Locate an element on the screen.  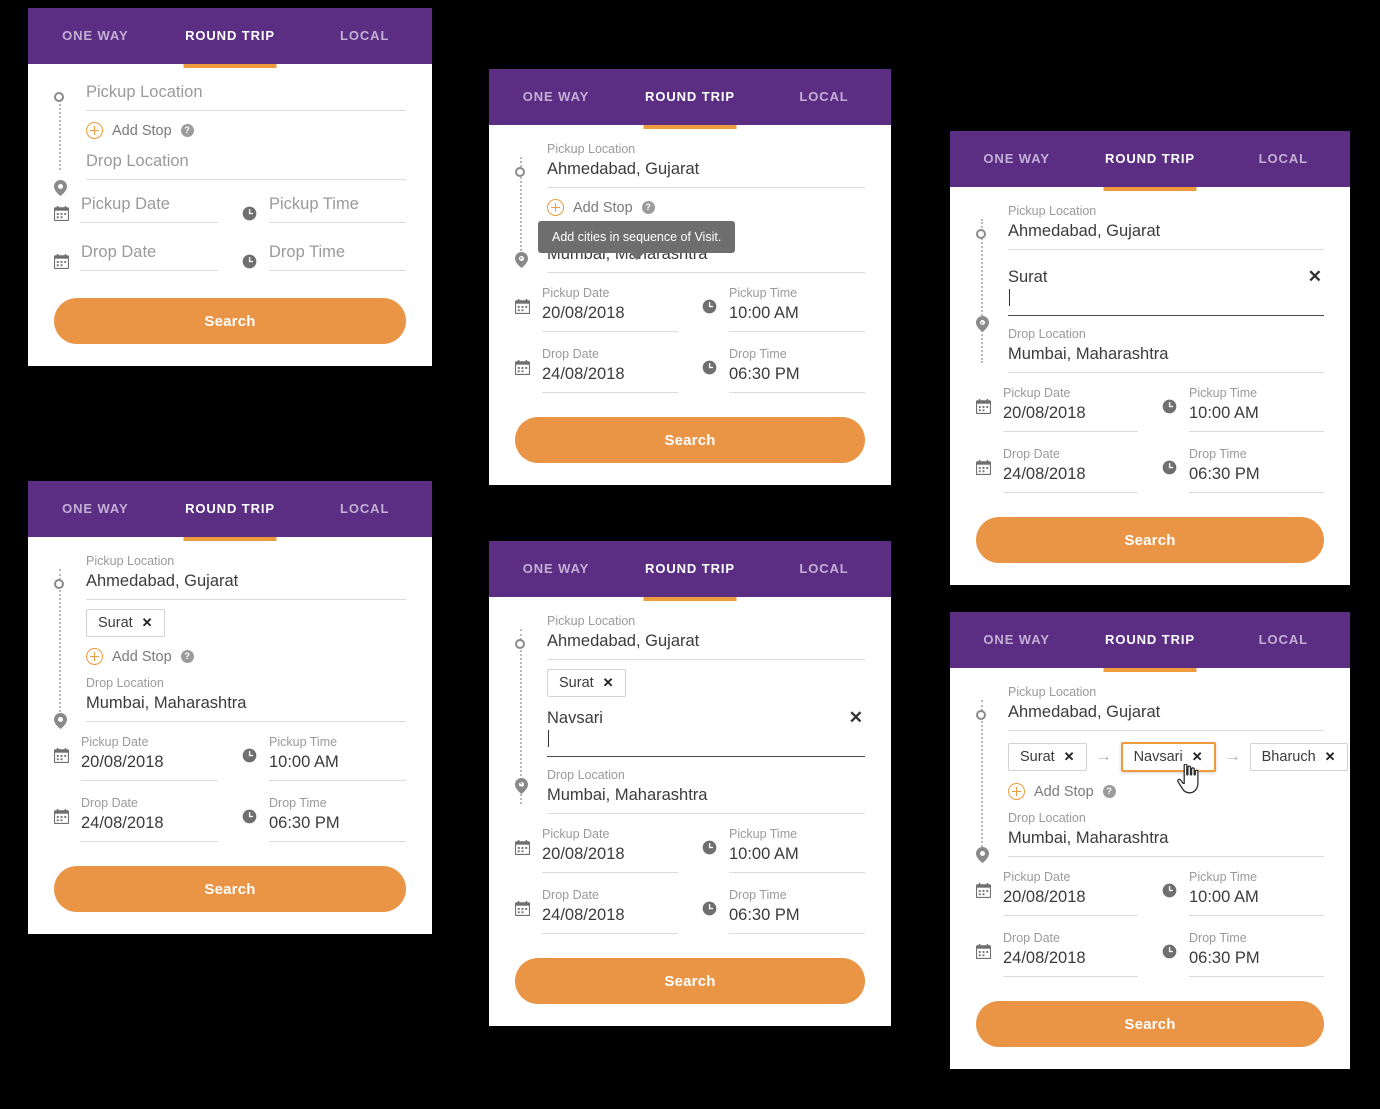
pickup-date-cell: Pickup Date is located at coordinates (135, 216).